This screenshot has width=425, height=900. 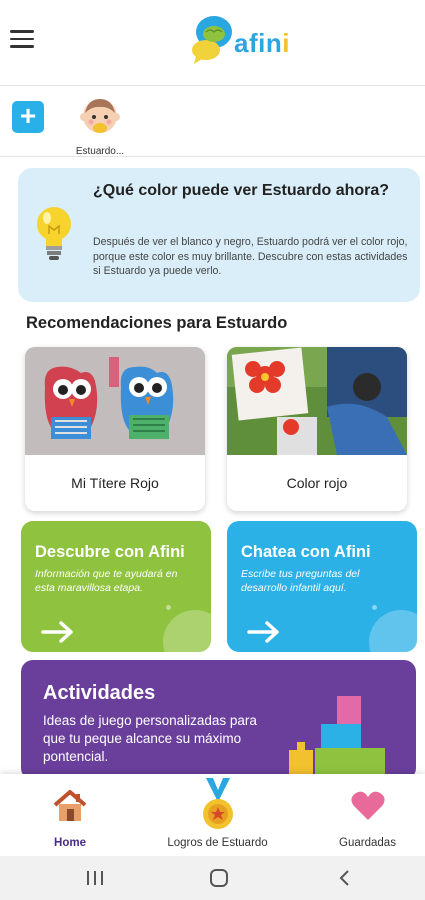 What do you see at coordinates (217, 843) in the screenshot?
I see `nav-achievements-label: Logros de Estuardo` at bounding box center [217, 843].